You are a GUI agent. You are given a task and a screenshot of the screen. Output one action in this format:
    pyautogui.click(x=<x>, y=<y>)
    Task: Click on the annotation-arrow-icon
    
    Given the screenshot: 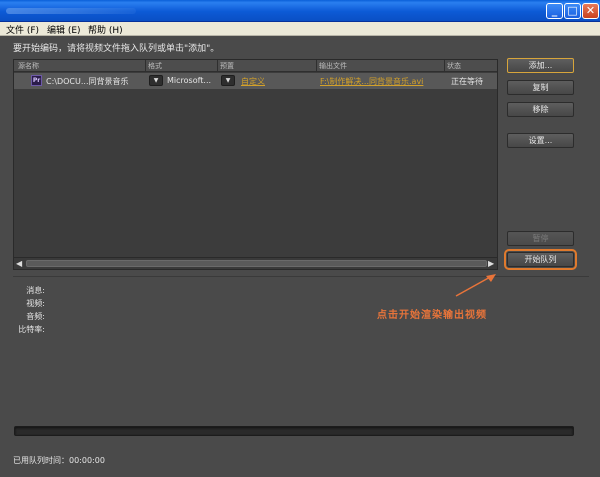 What is the action you would take?
    pyautogui.click(x=475, y=285)
    